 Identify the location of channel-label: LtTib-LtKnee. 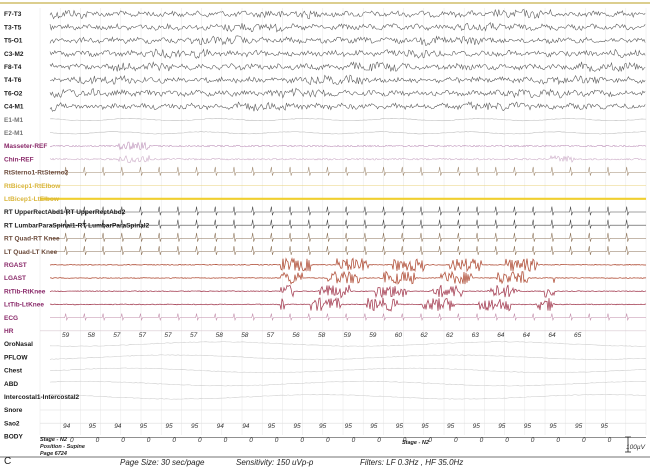
(24, 305).